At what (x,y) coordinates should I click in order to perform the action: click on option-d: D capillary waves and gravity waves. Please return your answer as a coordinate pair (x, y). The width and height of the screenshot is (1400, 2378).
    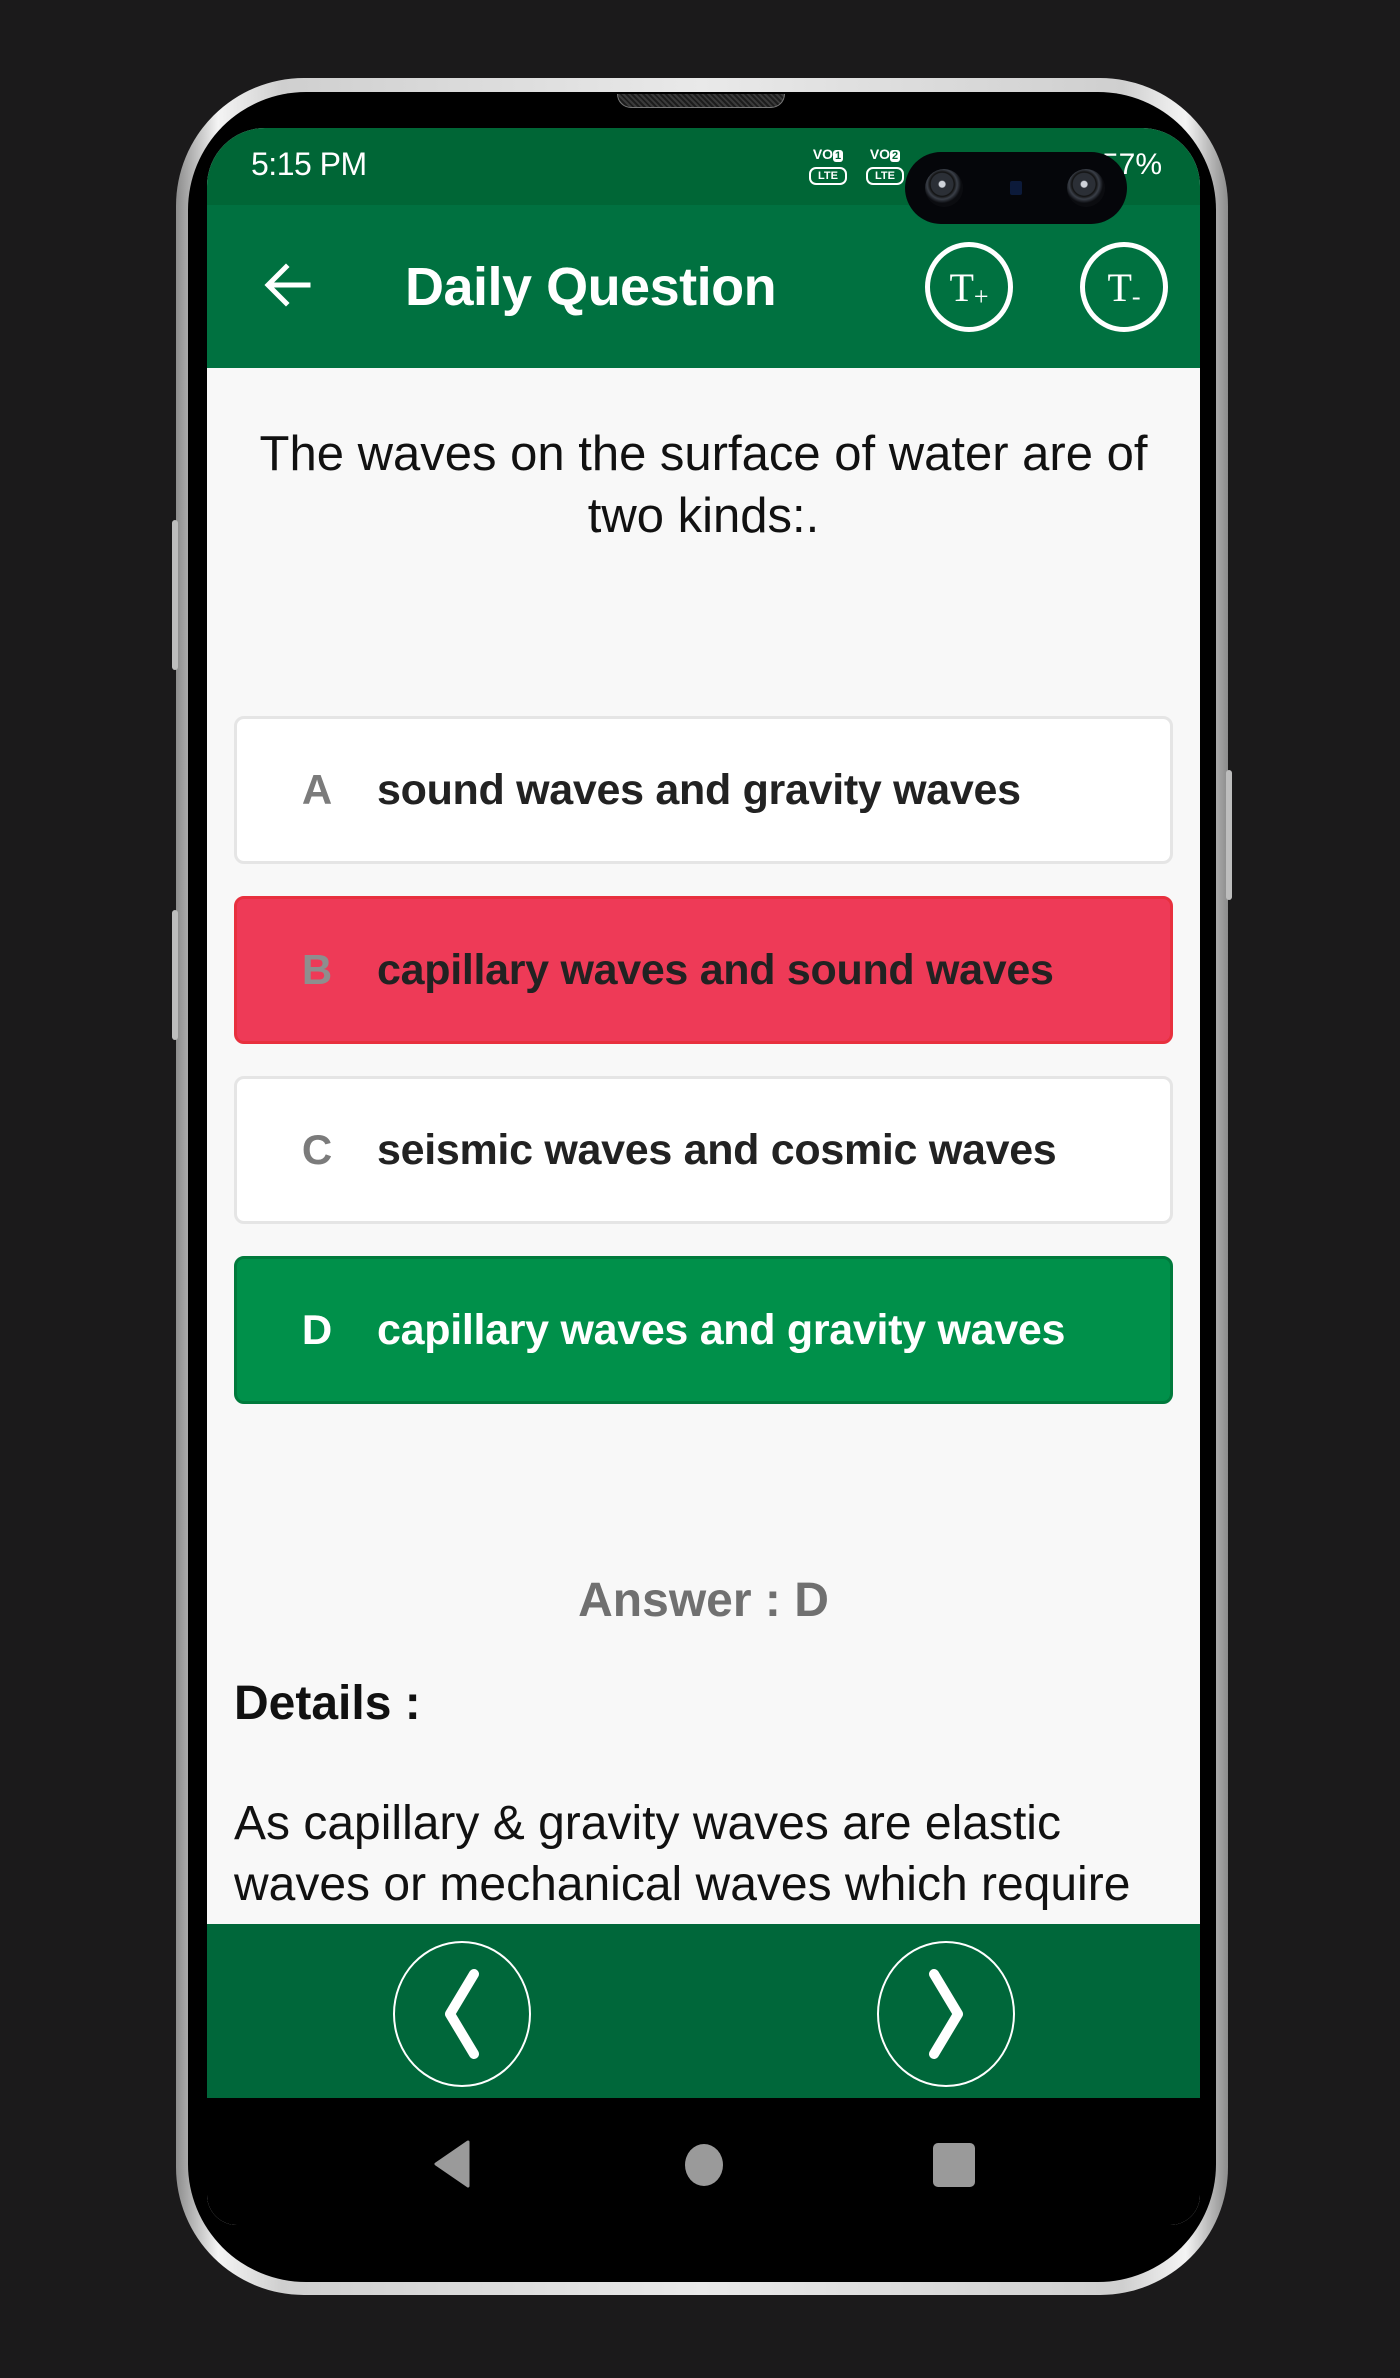
    Looking at the image, I should click on (703, 1330).